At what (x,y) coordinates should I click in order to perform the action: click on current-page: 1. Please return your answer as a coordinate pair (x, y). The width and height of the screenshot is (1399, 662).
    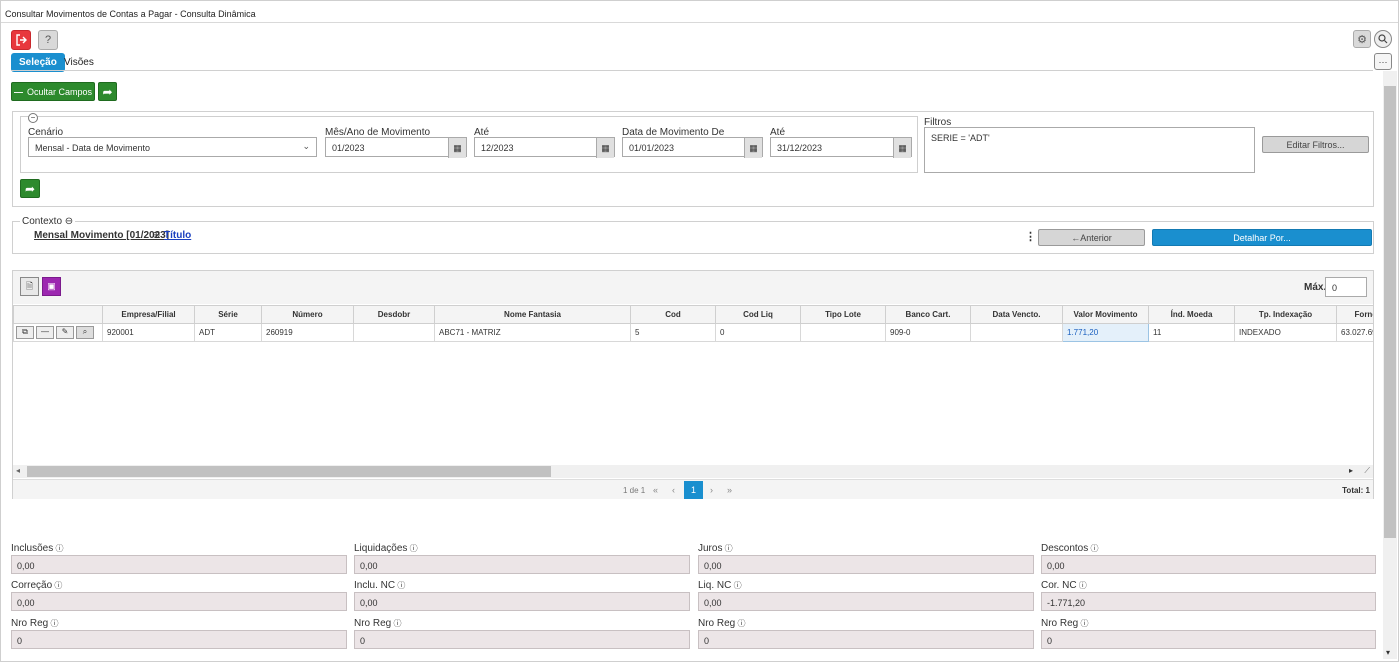
    Looking at the image, I should click on (693, 490).